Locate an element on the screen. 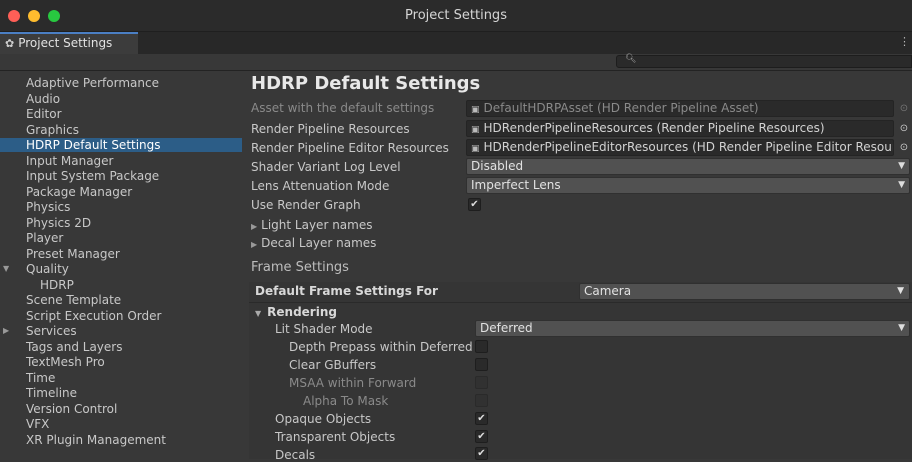 The image size is (912, 462). sidebar-item-script-execution-order: Script Execution Order is located at coordinates (121, 316).